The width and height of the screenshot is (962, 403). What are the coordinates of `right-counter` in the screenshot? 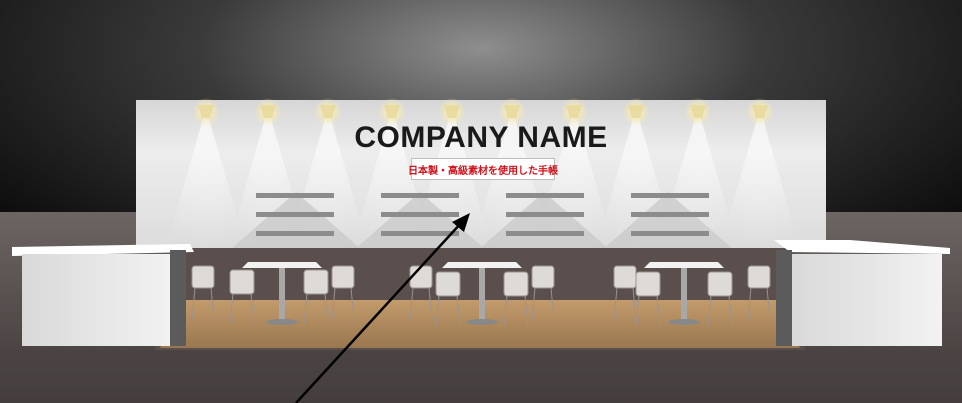 It's located at (862, 293).